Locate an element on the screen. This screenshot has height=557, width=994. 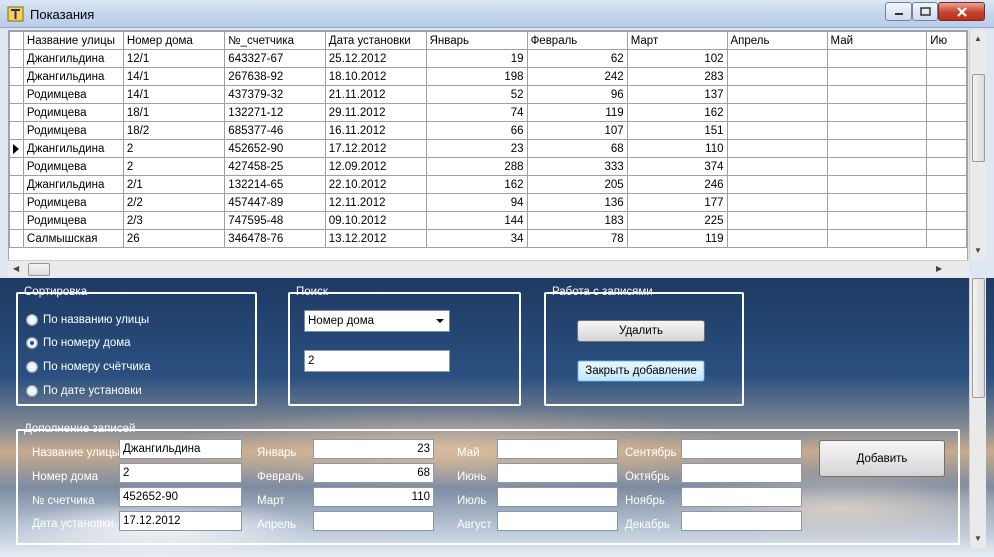
table-row: Родимцева 14/1 437379-32 21.11.2012 52 96 137 is located at coordinates (488, 94).